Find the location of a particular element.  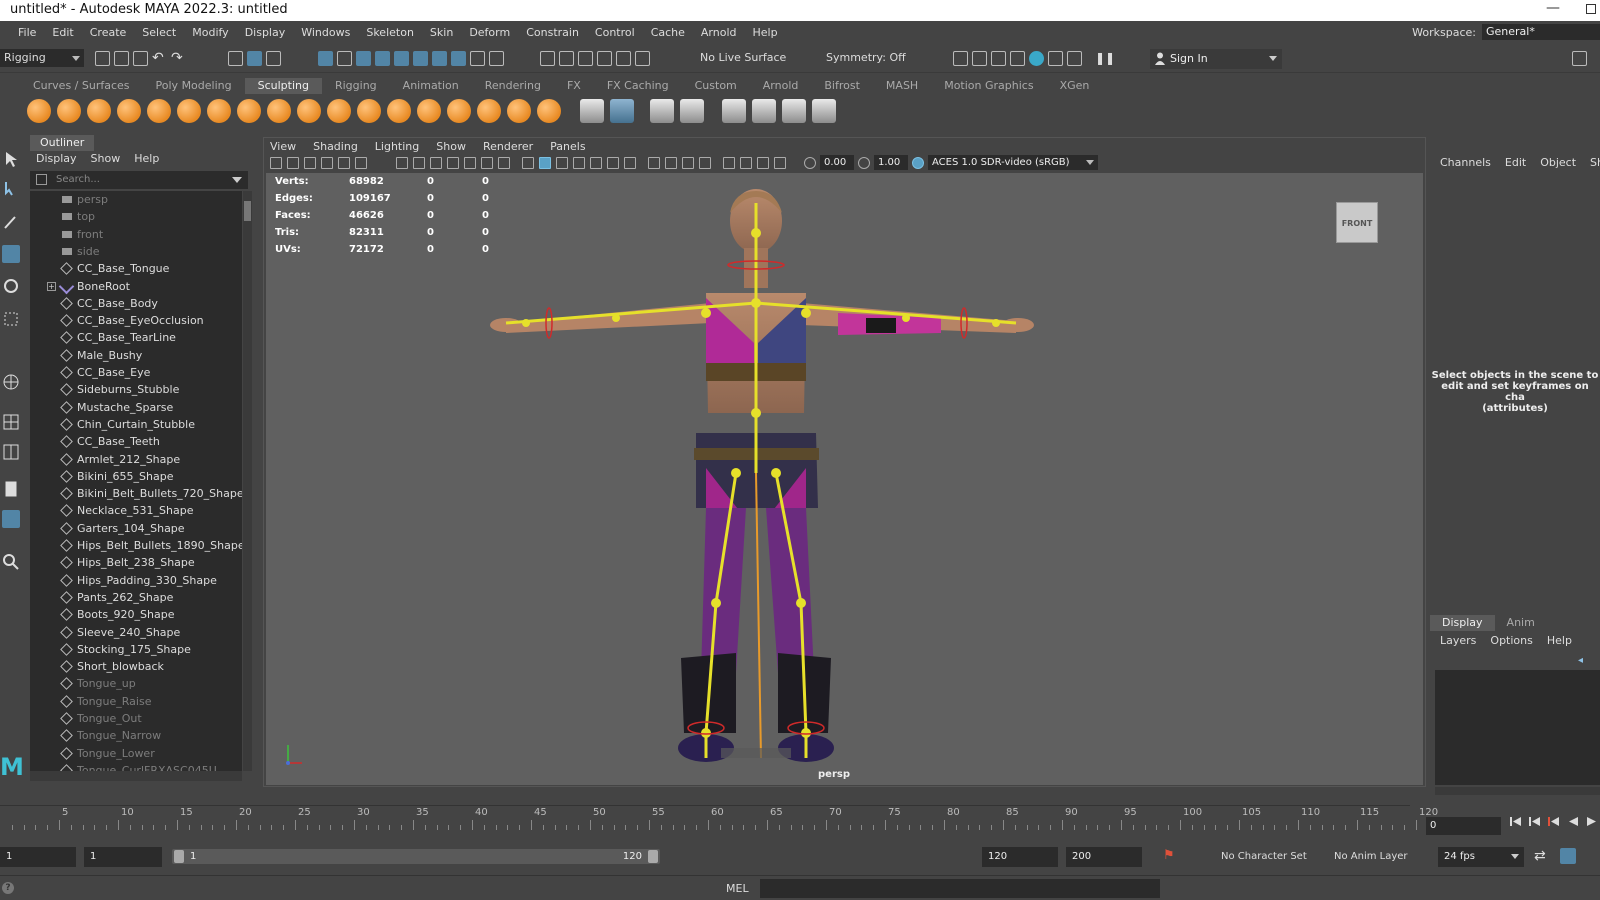

layer-arrow-icon: ◂ is located at coordinates (1580, 660).